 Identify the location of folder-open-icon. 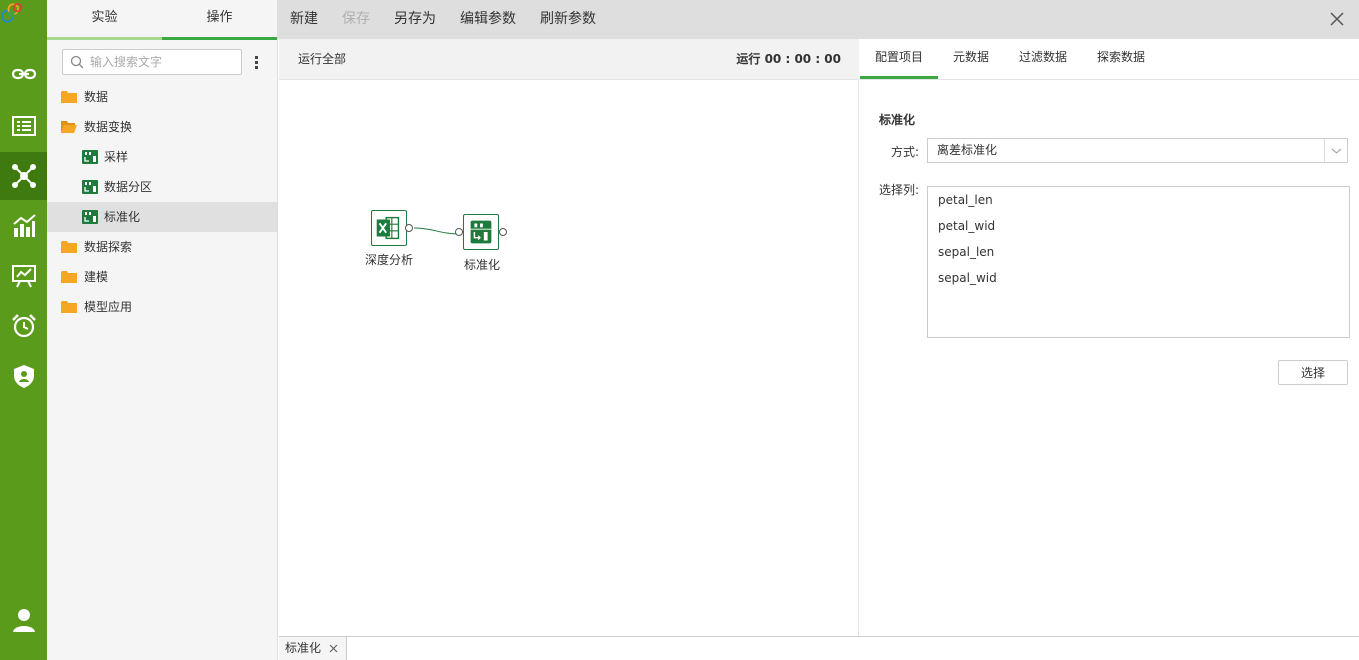
(69, 127).